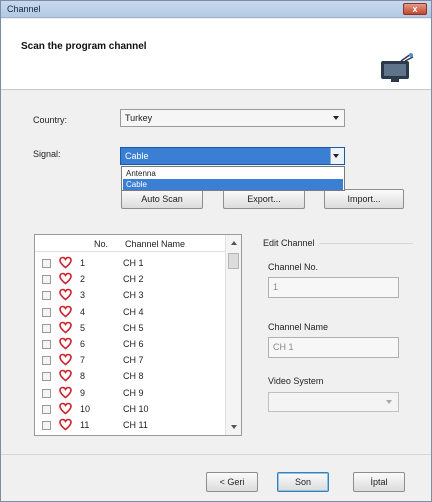 This screenshot has height=502, width=432. What do you see at coordinates (298, 327) in the screenshot?
I see `channel-name-label: Channel Name` at bounding box center [298, 327].